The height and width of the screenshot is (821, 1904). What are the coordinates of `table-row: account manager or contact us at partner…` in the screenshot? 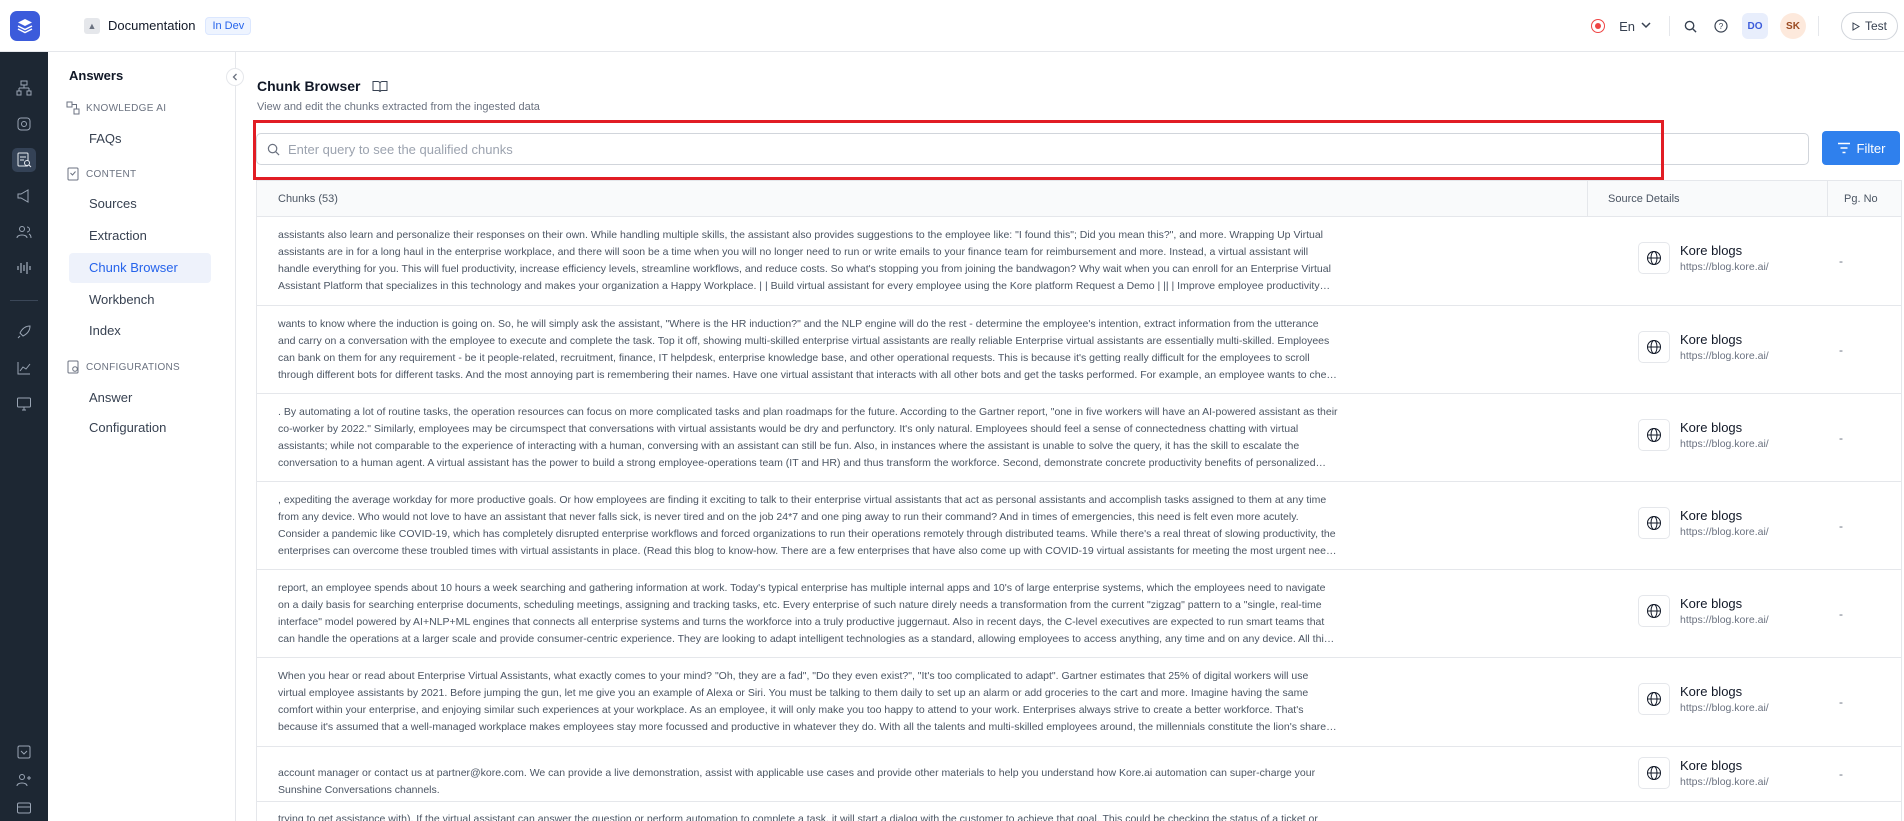 It's located at (1079, 774).